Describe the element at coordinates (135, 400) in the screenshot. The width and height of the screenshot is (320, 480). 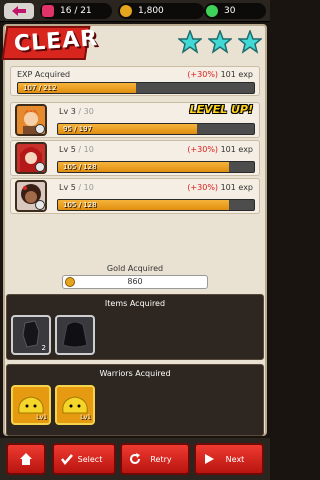
I see `warriors-acquired-section: Warriors Acquired Lv1 Lv1` at that location.